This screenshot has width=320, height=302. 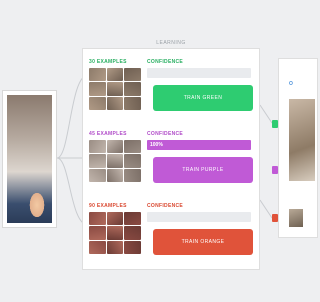 I want to click on examples-count: 30 EXAMPLES, so click(x=108, y=62).